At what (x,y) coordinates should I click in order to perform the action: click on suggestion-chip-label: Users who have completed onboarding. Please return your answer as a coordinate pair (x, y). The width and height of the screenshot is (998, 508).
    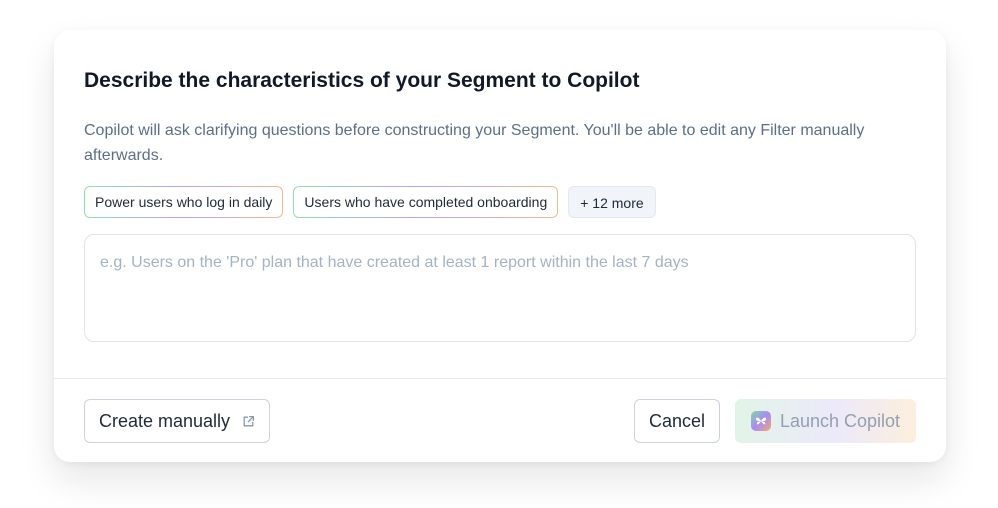
    Looking at the image, I should click on (426, 202).